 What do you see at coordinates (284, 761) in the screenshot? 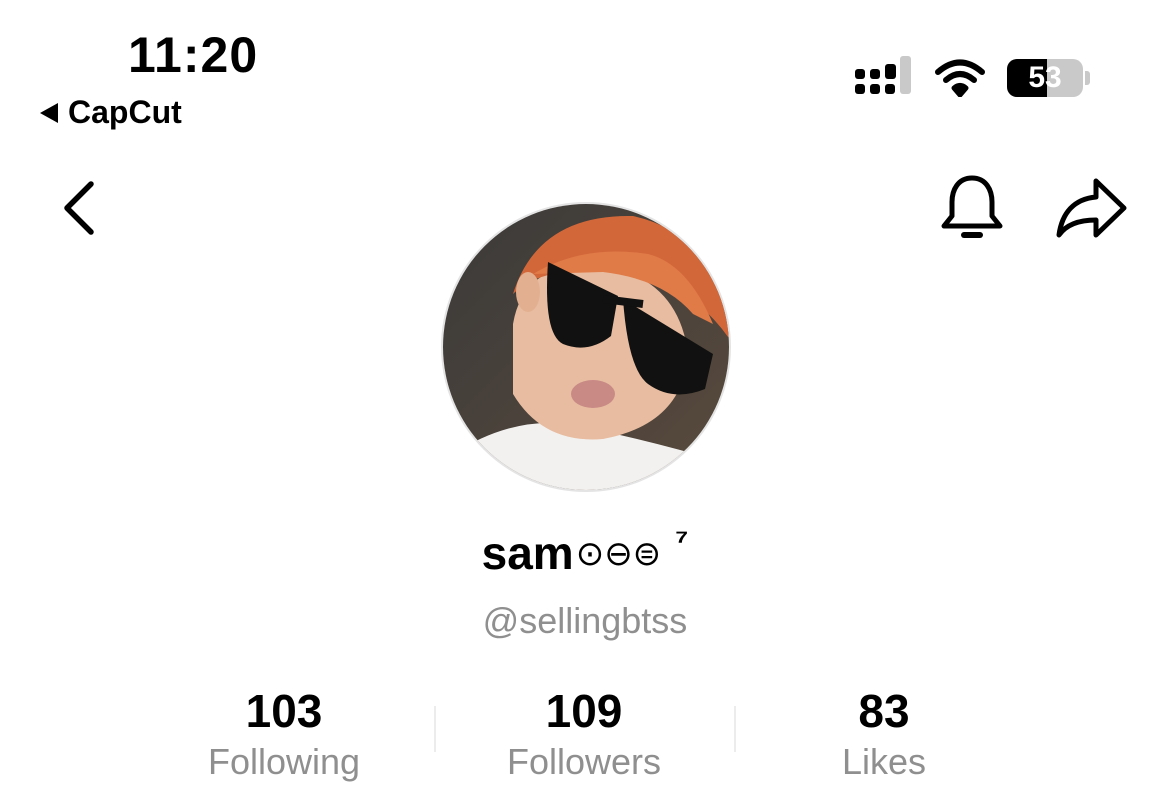
I see `stat-label: Following` at bounding box center [284, 761].